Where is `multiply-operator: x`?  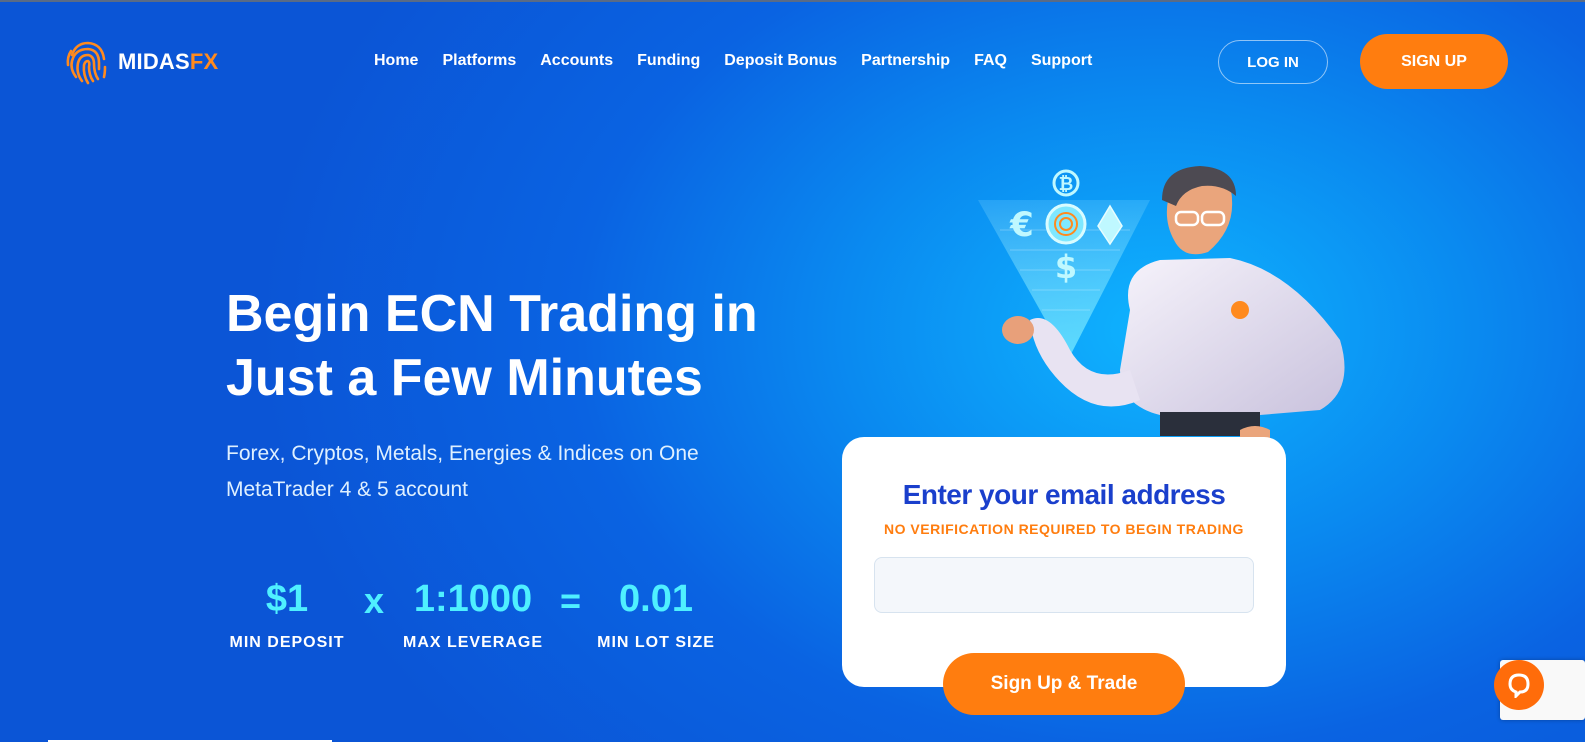 multiply-operator: x is located at coordinates (374, 600).